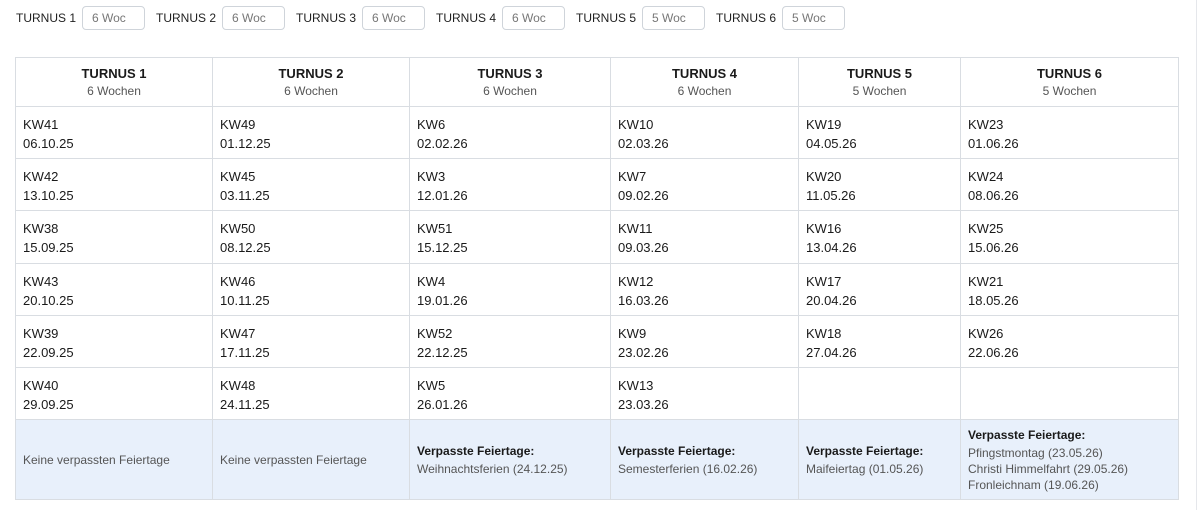 The height and width of the screenshot is (510, 1202). Describe the element at coordinates (674, 18) in the screenshot. I see `turnus-5-weeks-input` at that location.